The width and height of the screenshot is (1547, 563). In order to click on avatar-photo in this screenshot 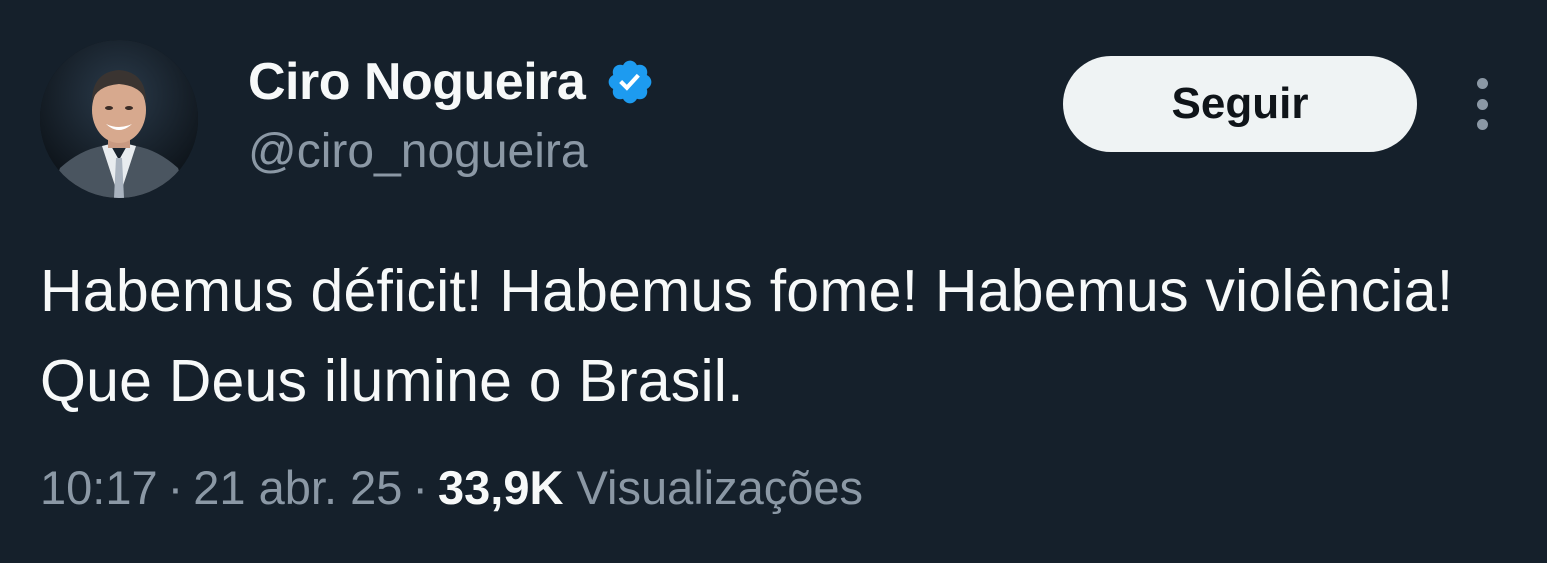, I will do `click(119, 119)`.